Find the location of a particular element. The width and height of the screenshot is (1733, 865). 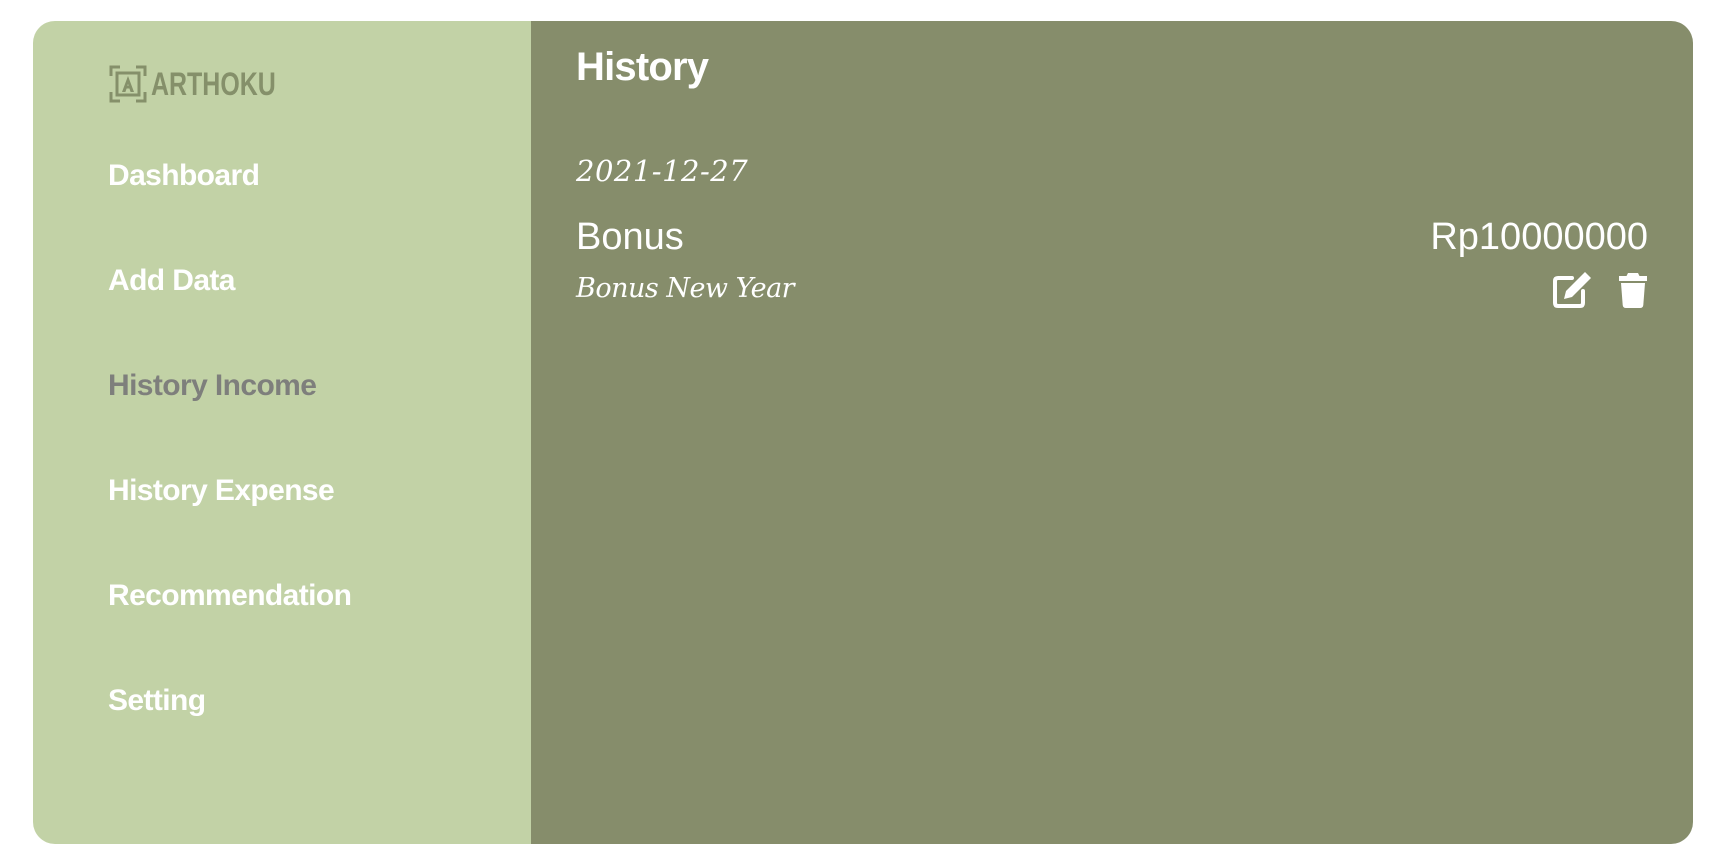

brand-logo: ARTHOKU is located at coordinates (209, 84).